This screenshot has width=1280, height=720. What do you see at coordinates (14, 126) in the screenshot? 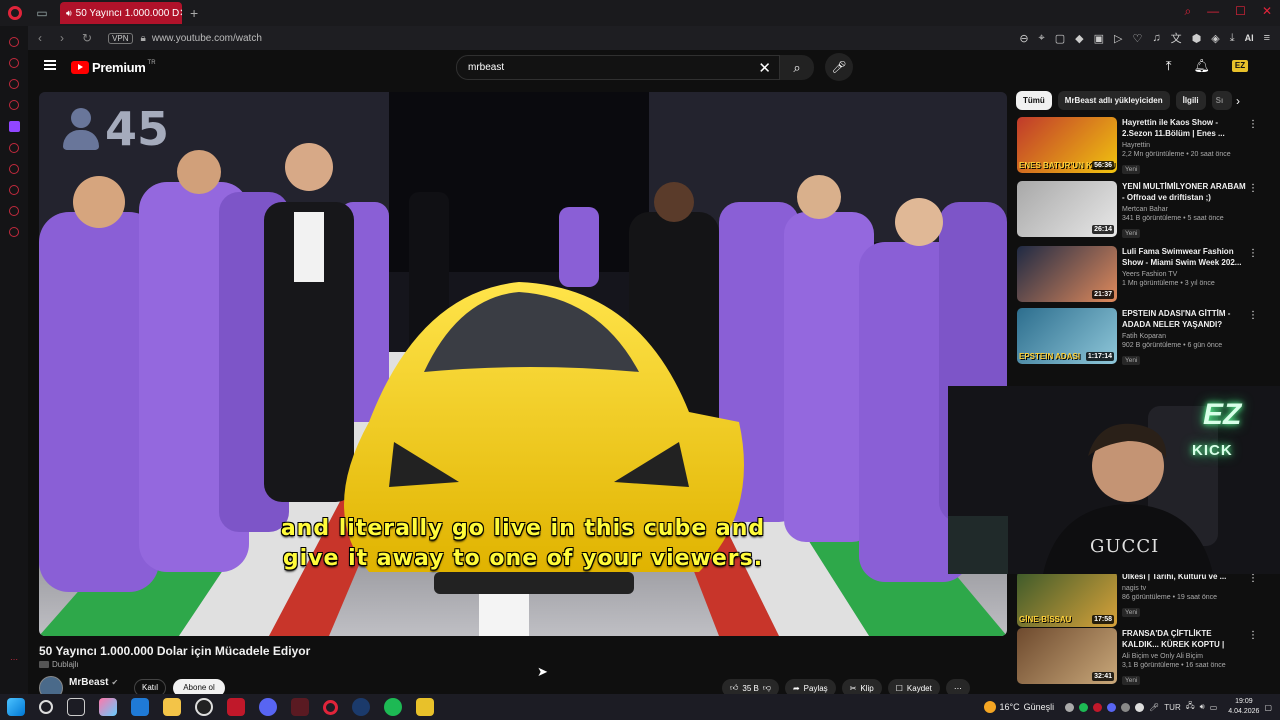
I see `twitch-icon` at bounding box center [14, 126].